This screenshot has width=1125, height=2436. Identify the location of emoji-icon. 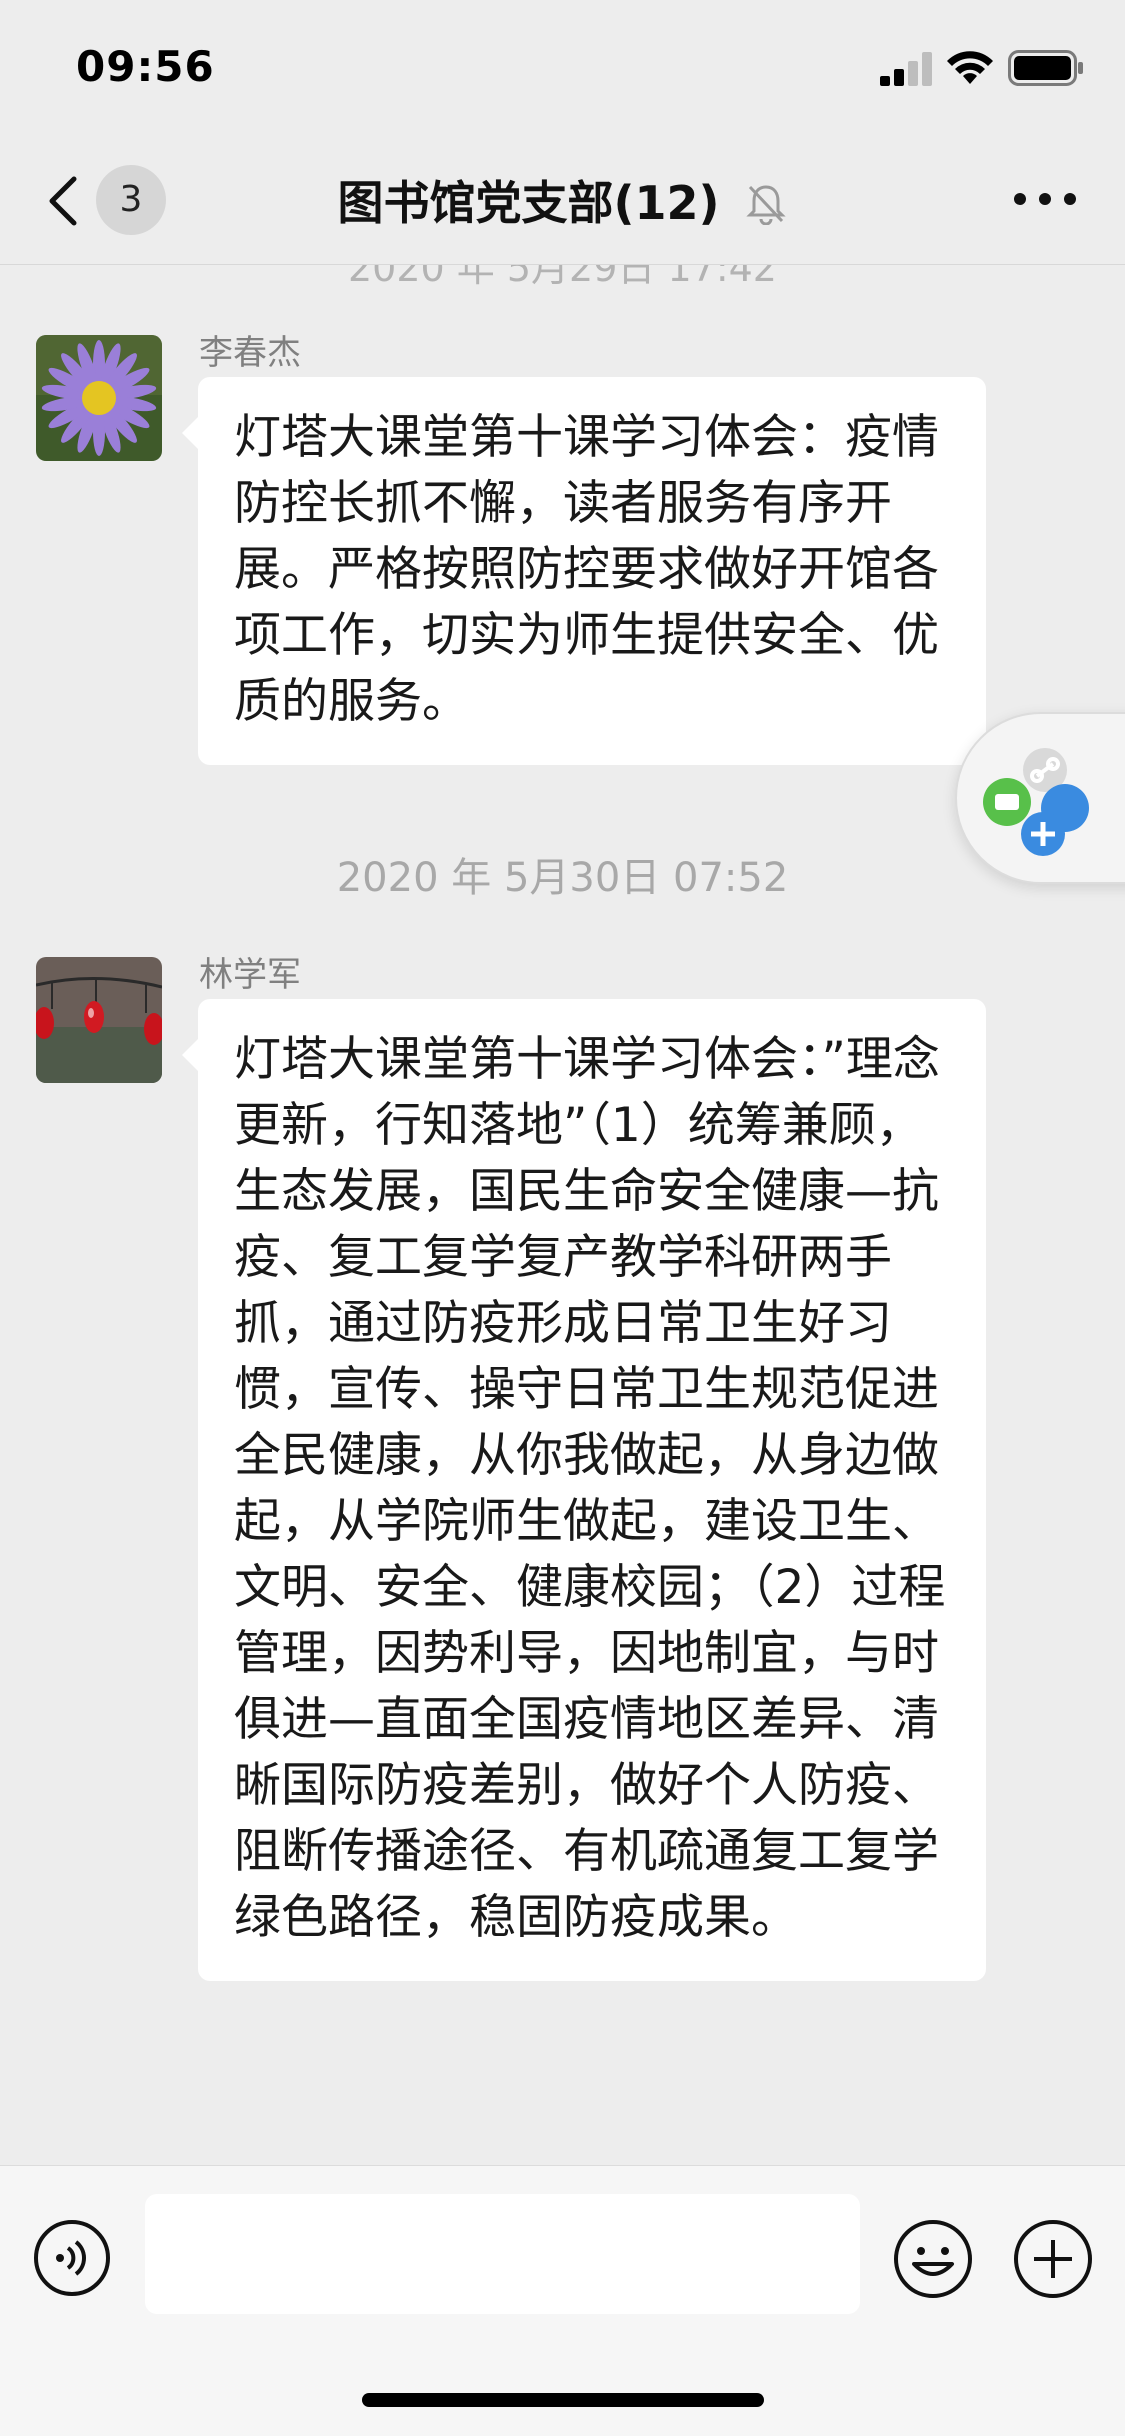
(933, 2259).